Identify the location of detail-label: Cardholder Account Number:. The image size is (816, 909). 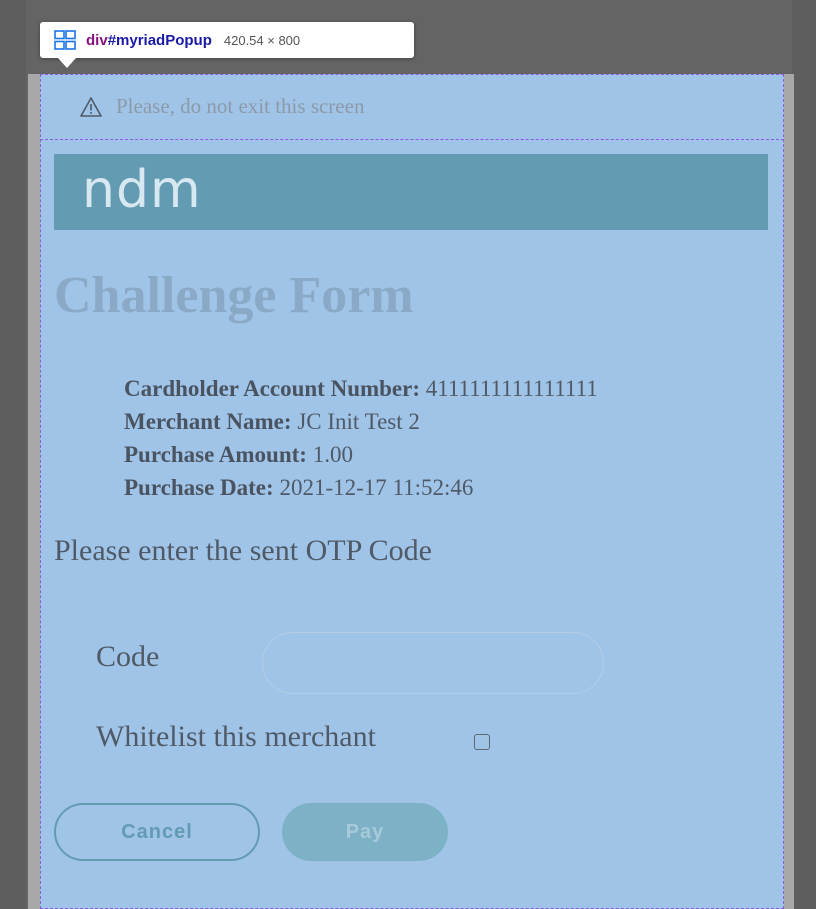
(272, 388).